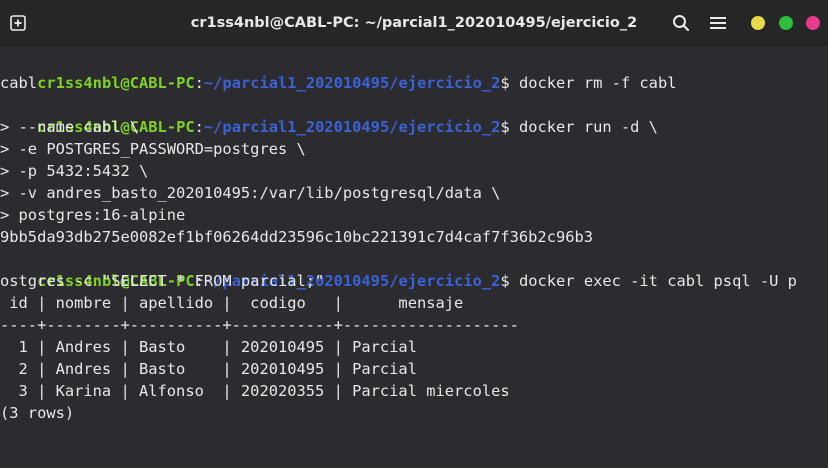 Image resolution: width=828 pixels, height=468 pixels. What do you see at coordinates (786, 23) in the screenshot?
I see `maximize-button` at bounding box center [786, 23].